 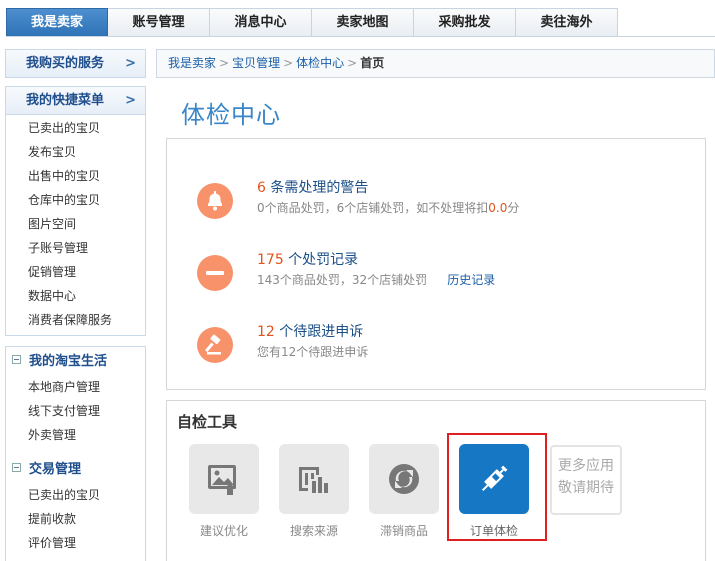 I want to click on tab-wholesale: 采购批发, so click(x=465, y=22).